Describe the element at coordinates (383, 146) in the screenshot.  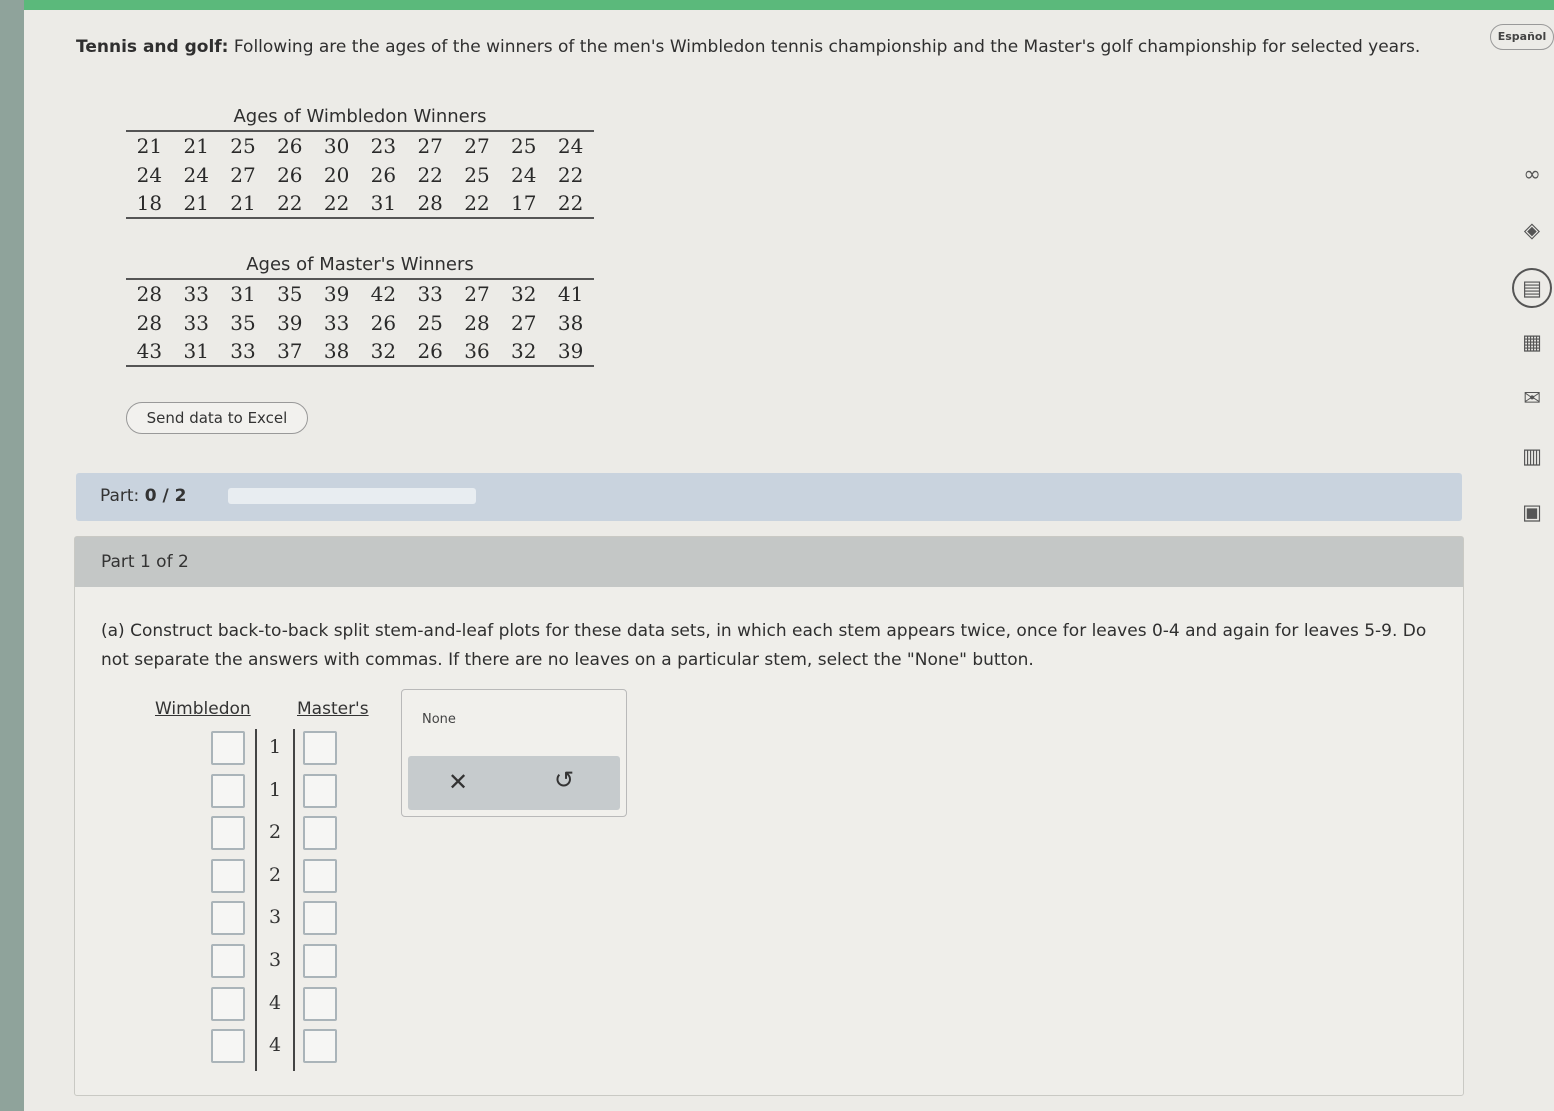
I see `table-cell: 23` at that location.